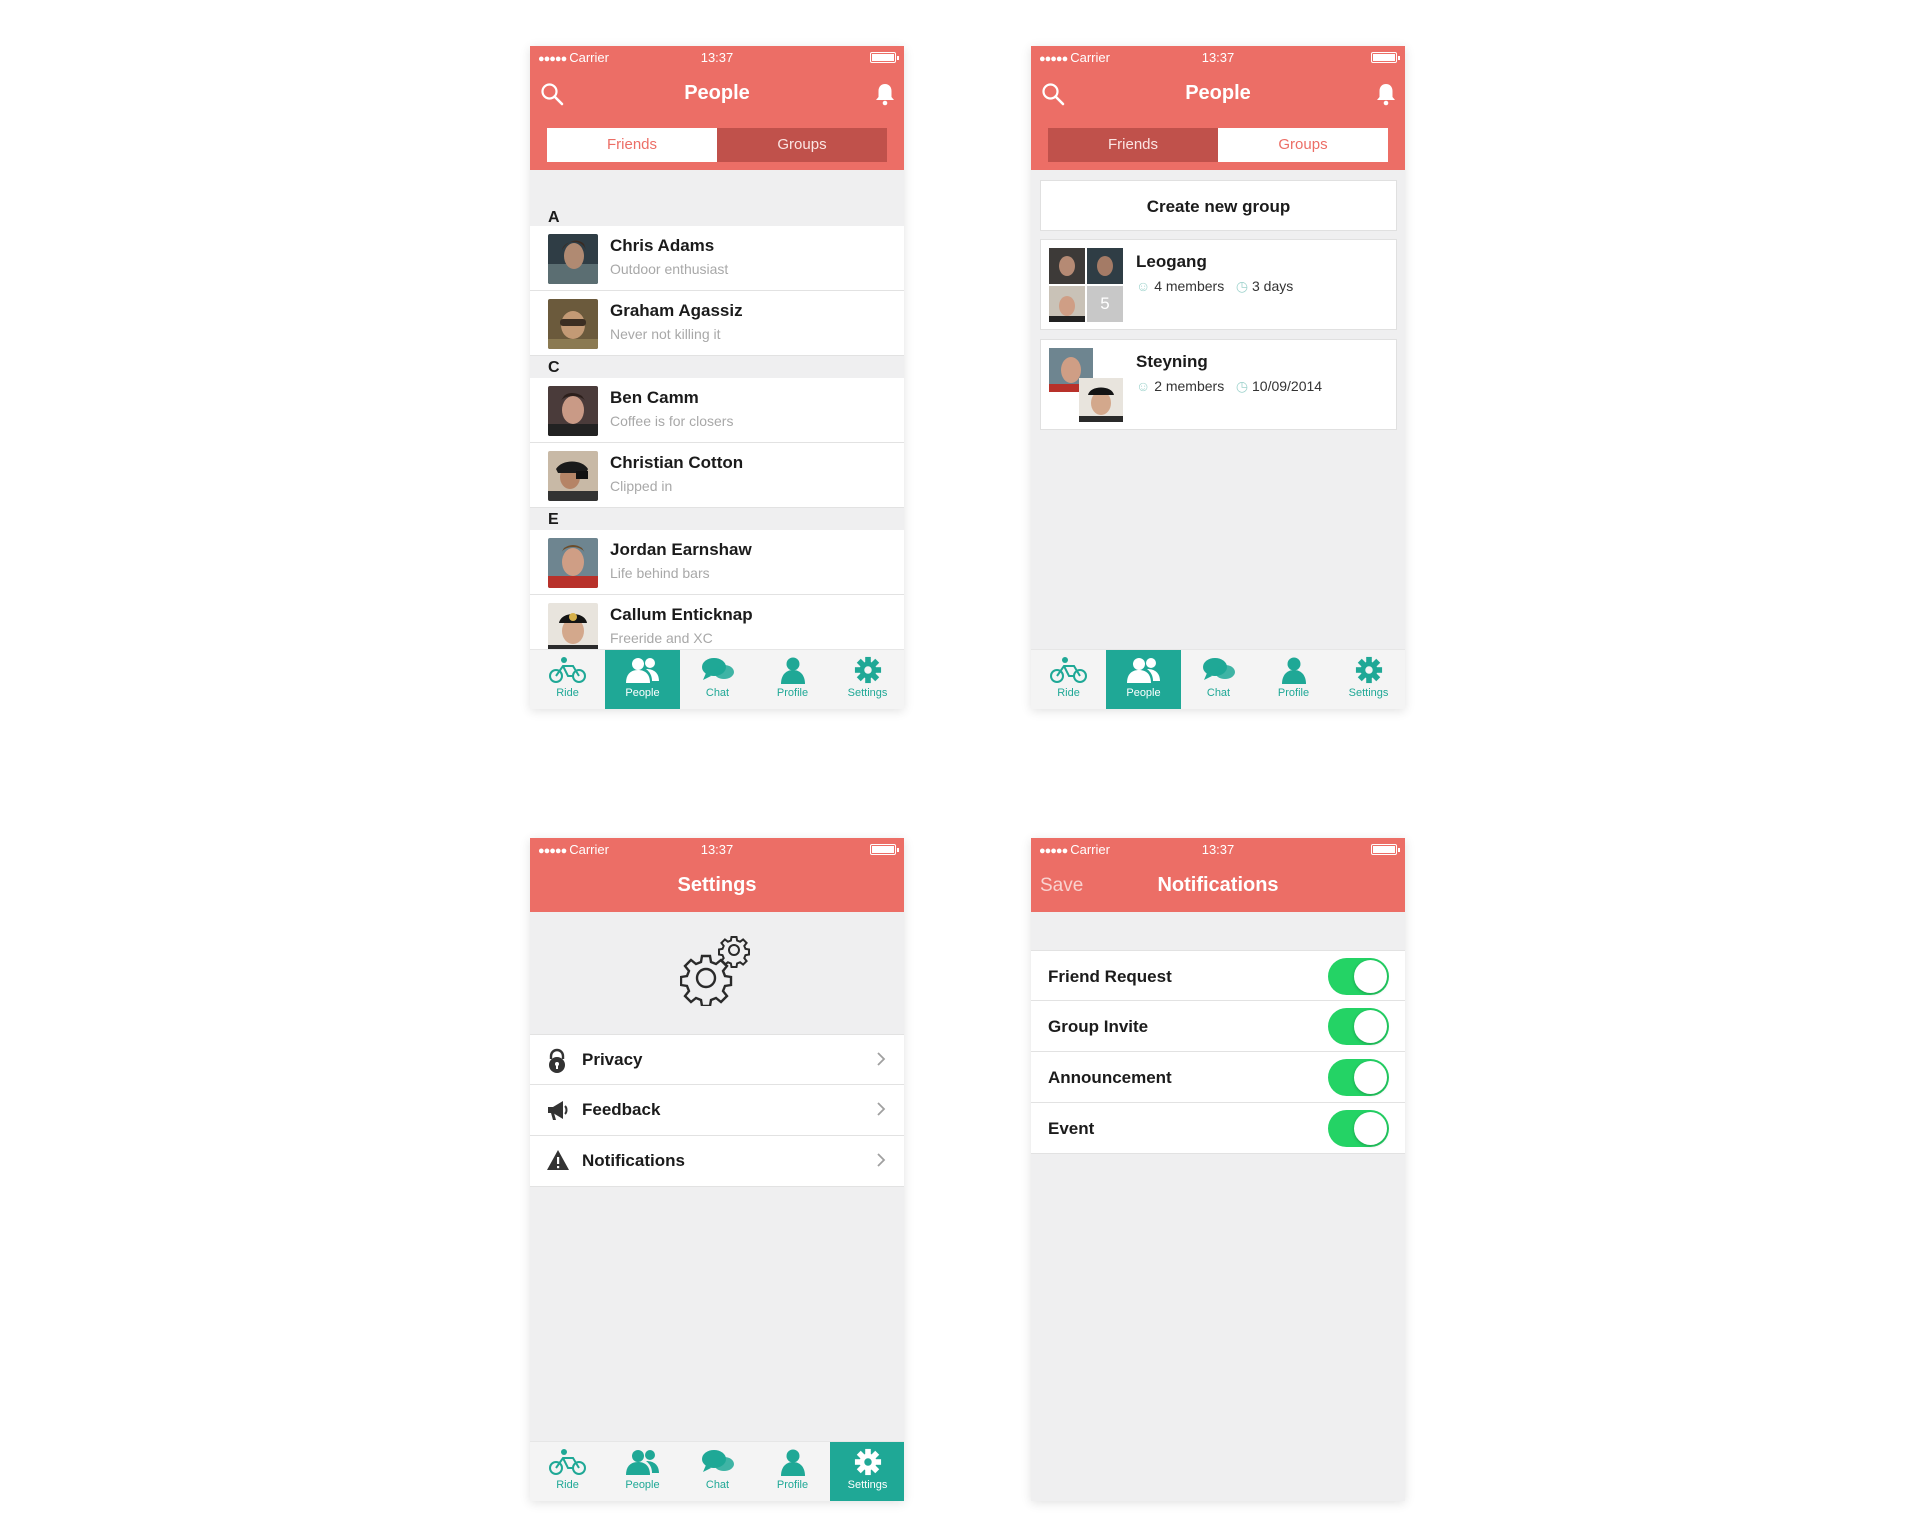 The image size is (1920, 1536). I want to click on notification-row: Group Invite, so click(1218, 1026).